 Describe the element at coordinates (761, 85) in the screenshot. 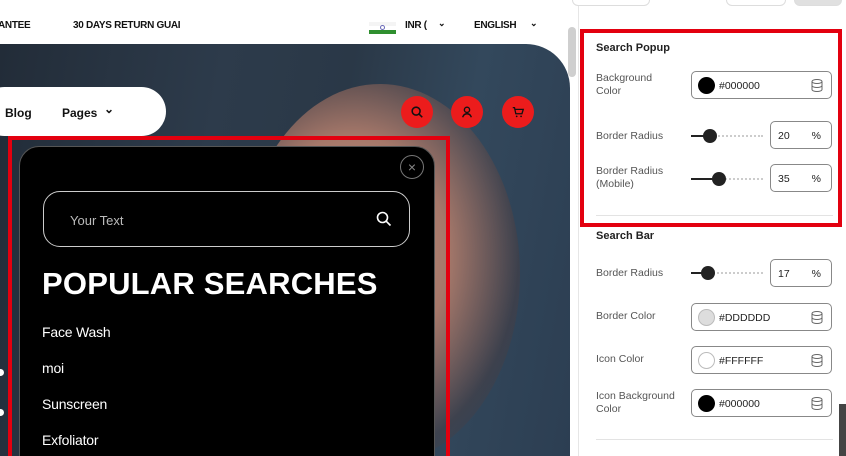

I see `background-color-field: #000000` at that location.